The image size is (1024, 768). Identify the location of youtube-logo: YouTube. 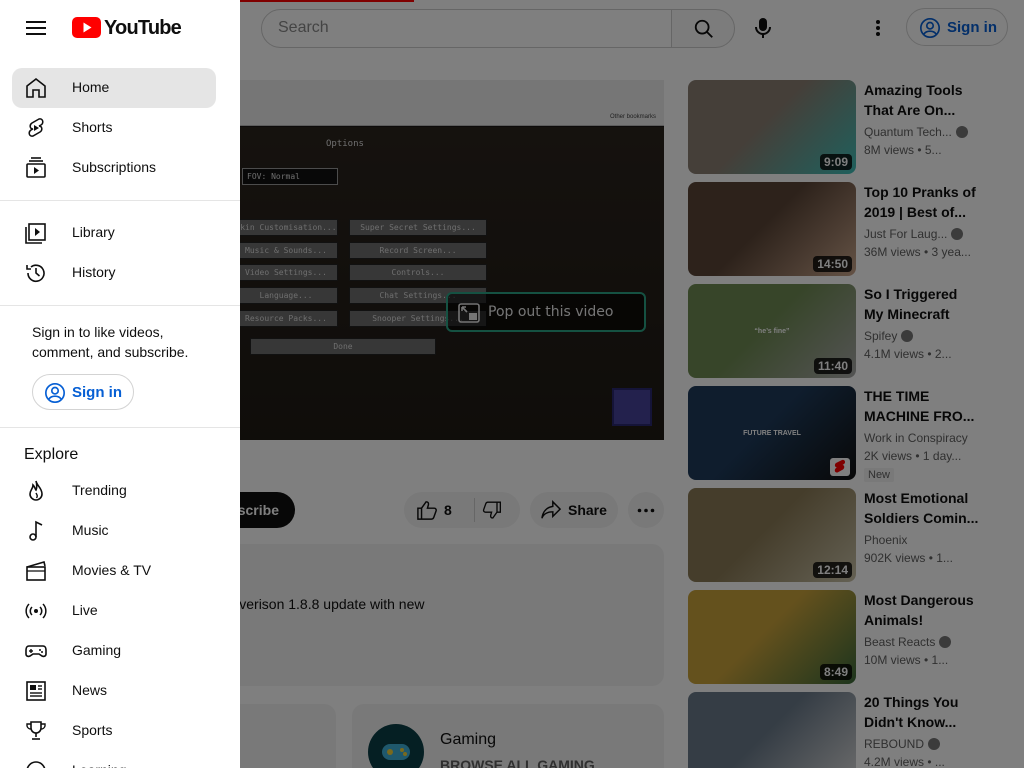
(127, 28).